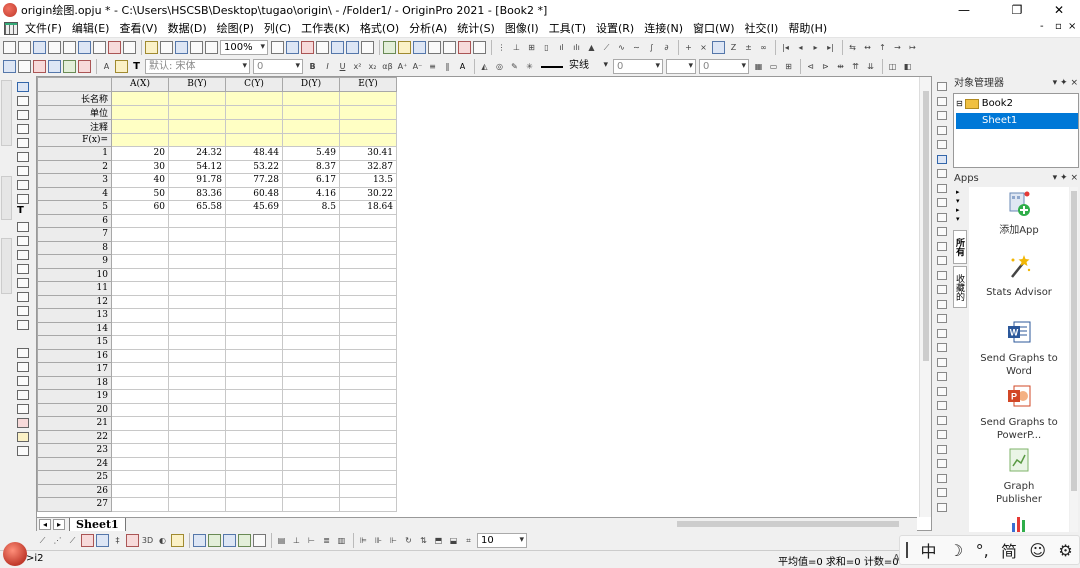  What do you see at coordinates (447, 66) in the screenshot?
I see `text-style-icon: ‖` at bounding box center [447, 66].